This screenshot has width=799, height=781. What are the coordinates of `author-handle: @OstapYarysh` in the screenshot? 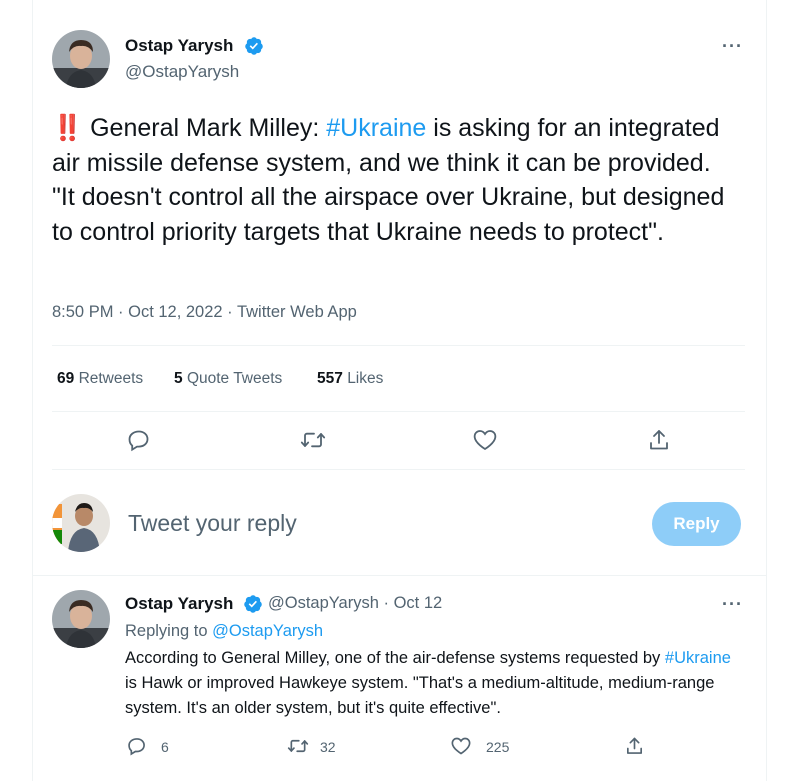 It's located at (182, 72).